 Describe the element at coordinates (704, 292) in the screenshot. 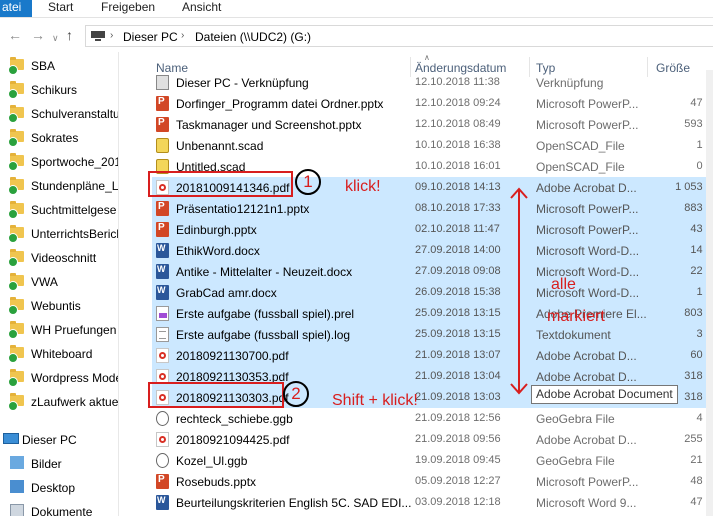

I see `file-size: 1 K` at that location.